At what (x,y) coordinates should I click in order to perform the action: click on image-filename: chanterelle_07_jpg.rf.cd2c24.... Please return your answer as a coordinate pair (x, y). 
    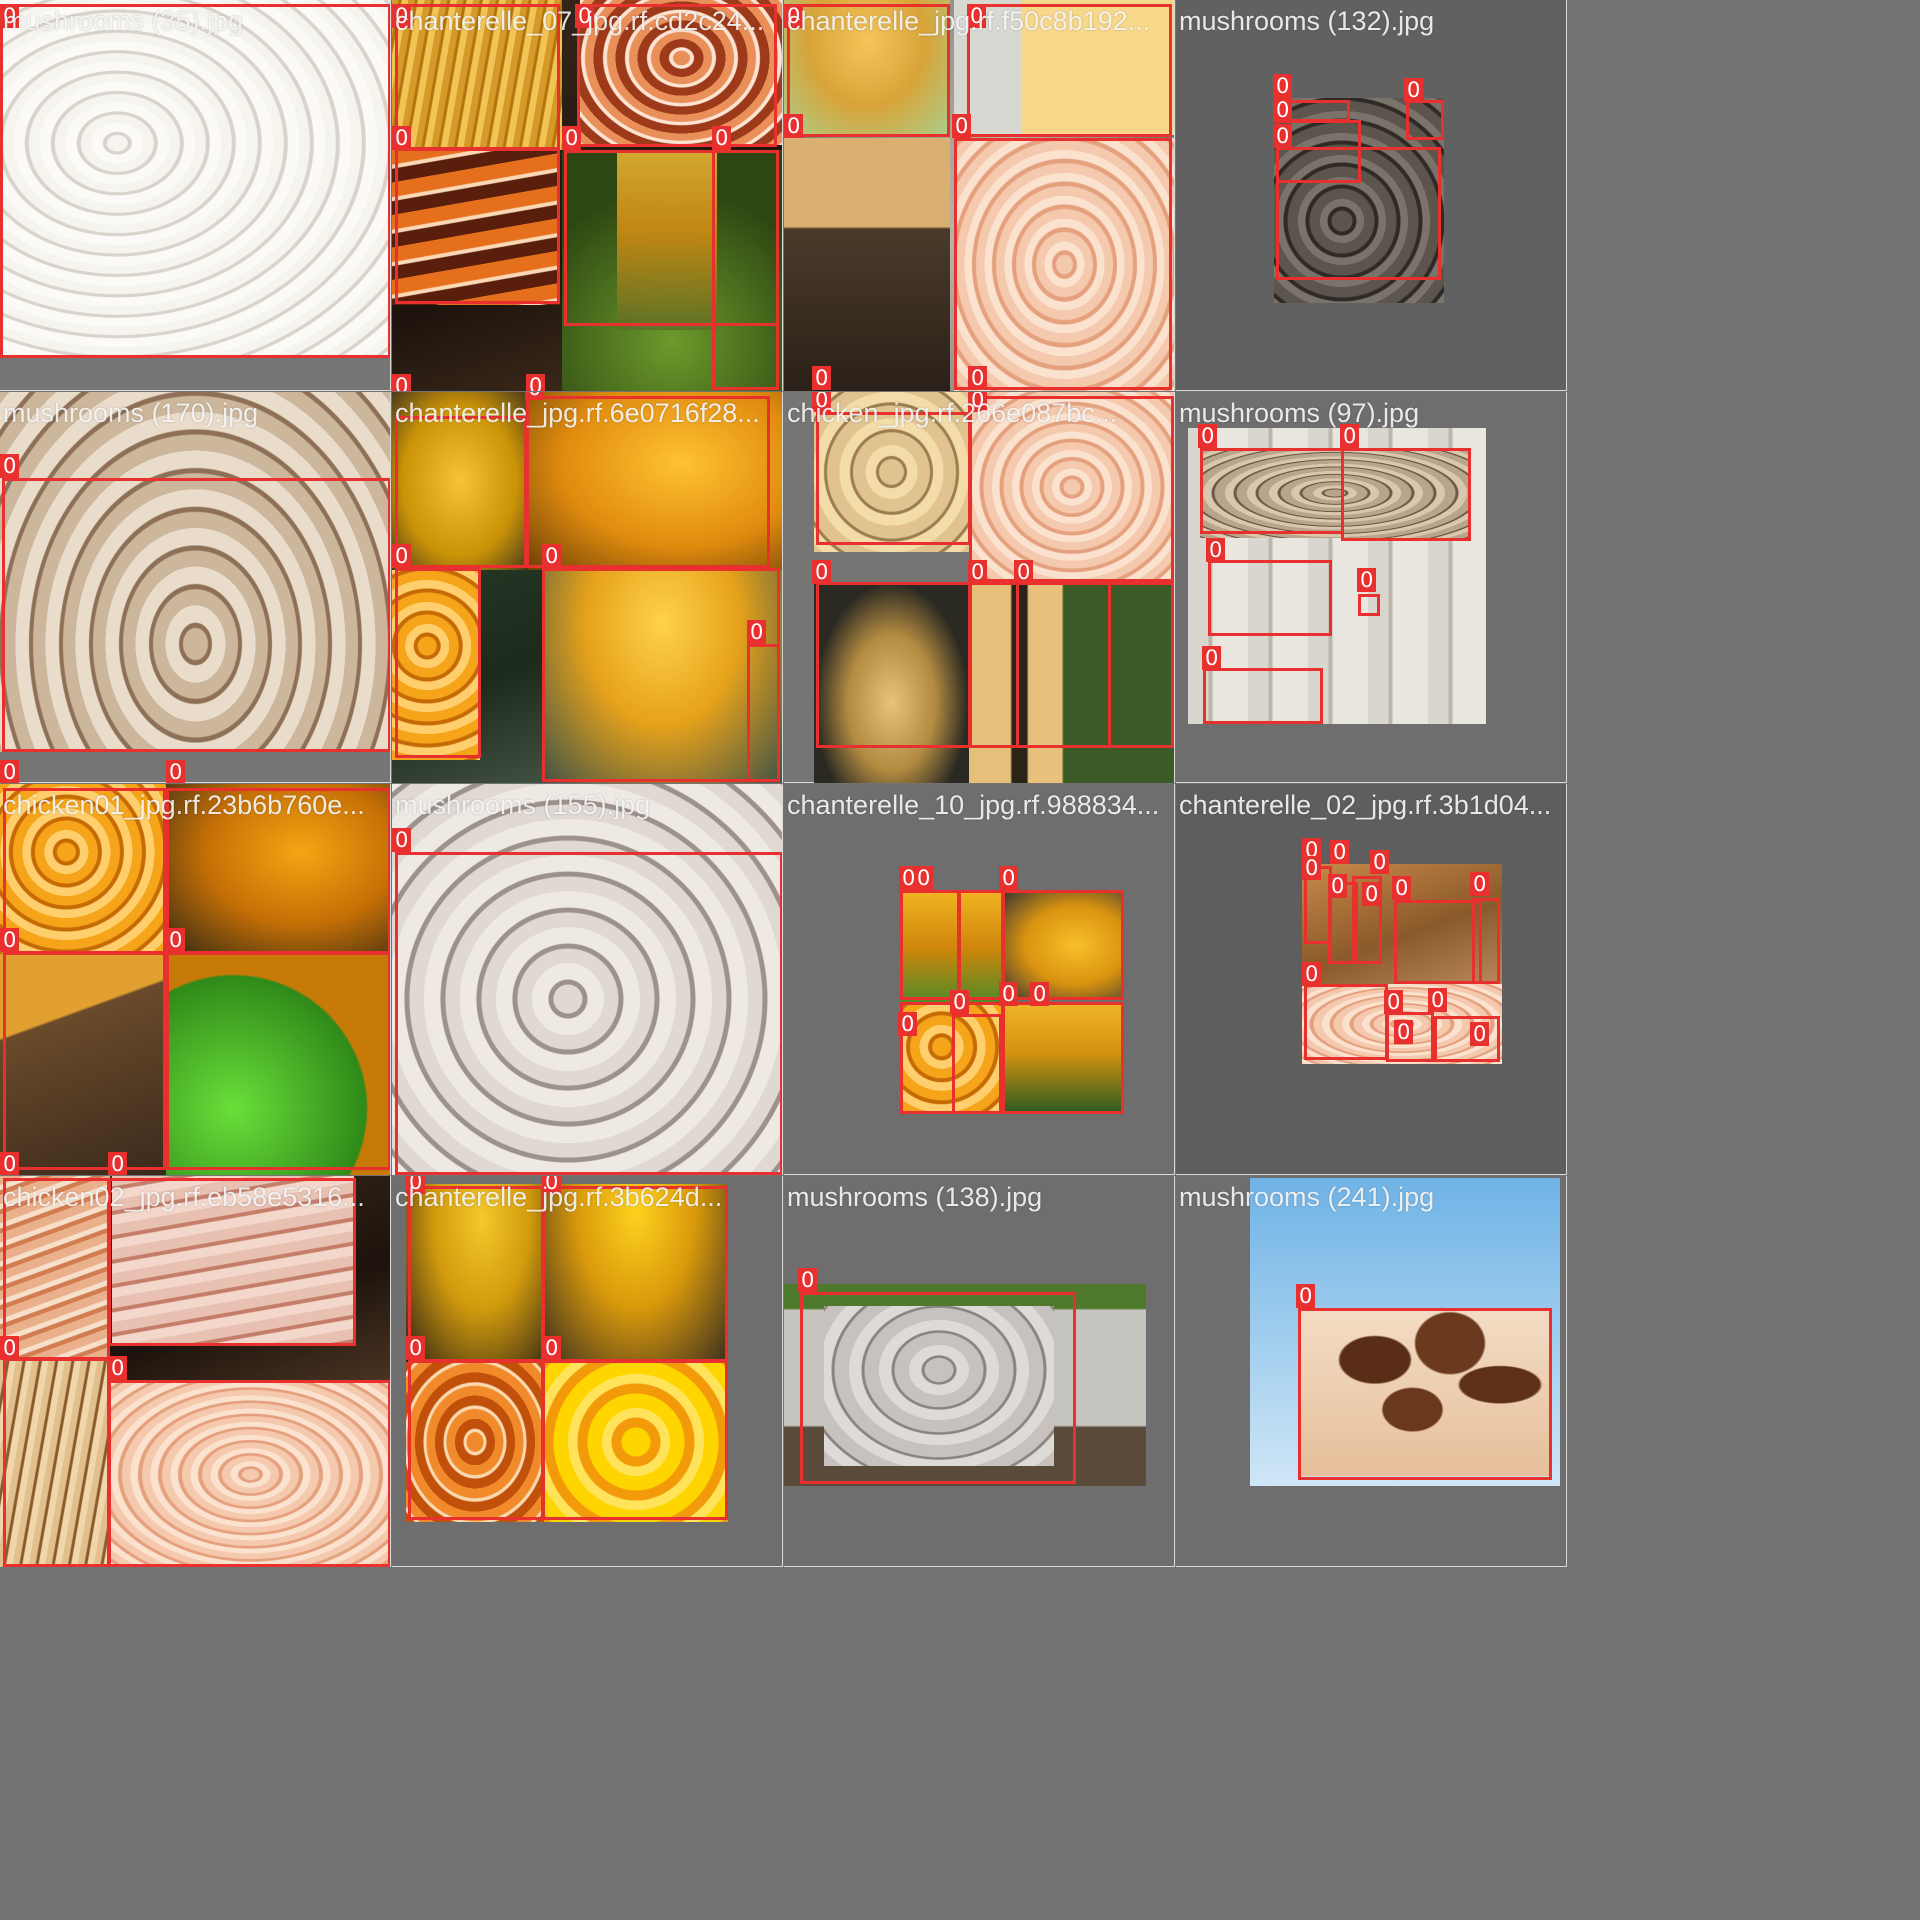
    Looking at the image, I should click on (580, 21).